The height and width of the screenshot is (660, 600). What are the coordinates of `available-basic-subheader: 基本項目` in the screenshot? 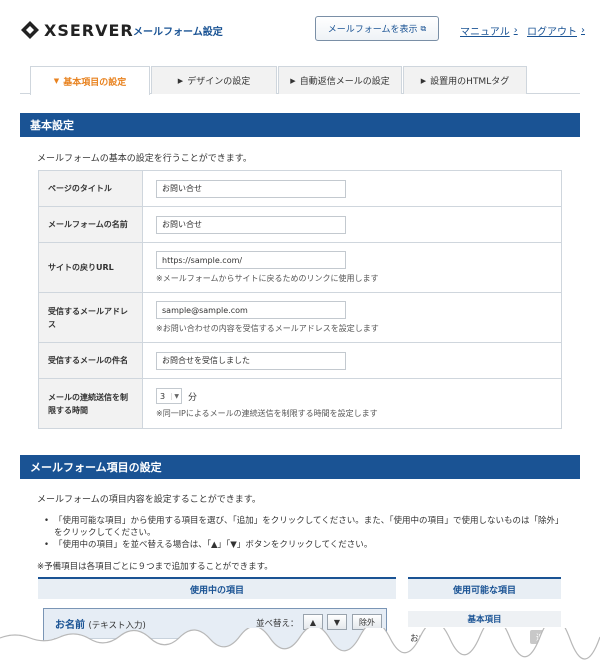 It's located at (484, 619).